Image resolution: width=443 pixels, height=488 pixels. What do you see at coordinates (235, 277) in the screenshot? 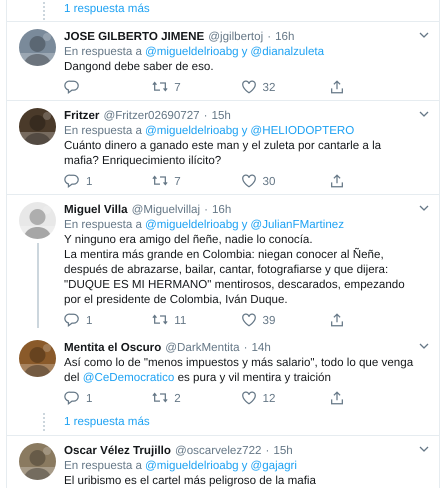
I see `tweet-text: La mentira más grande en Colombia: niegan conocer al Ñeñe, después de abrazarse, bailar, cantar, fotografiarse y que dijera: "DUQUE ES MI HERMANO" mentirosos, descarados, empezando por el presidente de Colombia, Iván Duque.` at bounding box center [235, 277].